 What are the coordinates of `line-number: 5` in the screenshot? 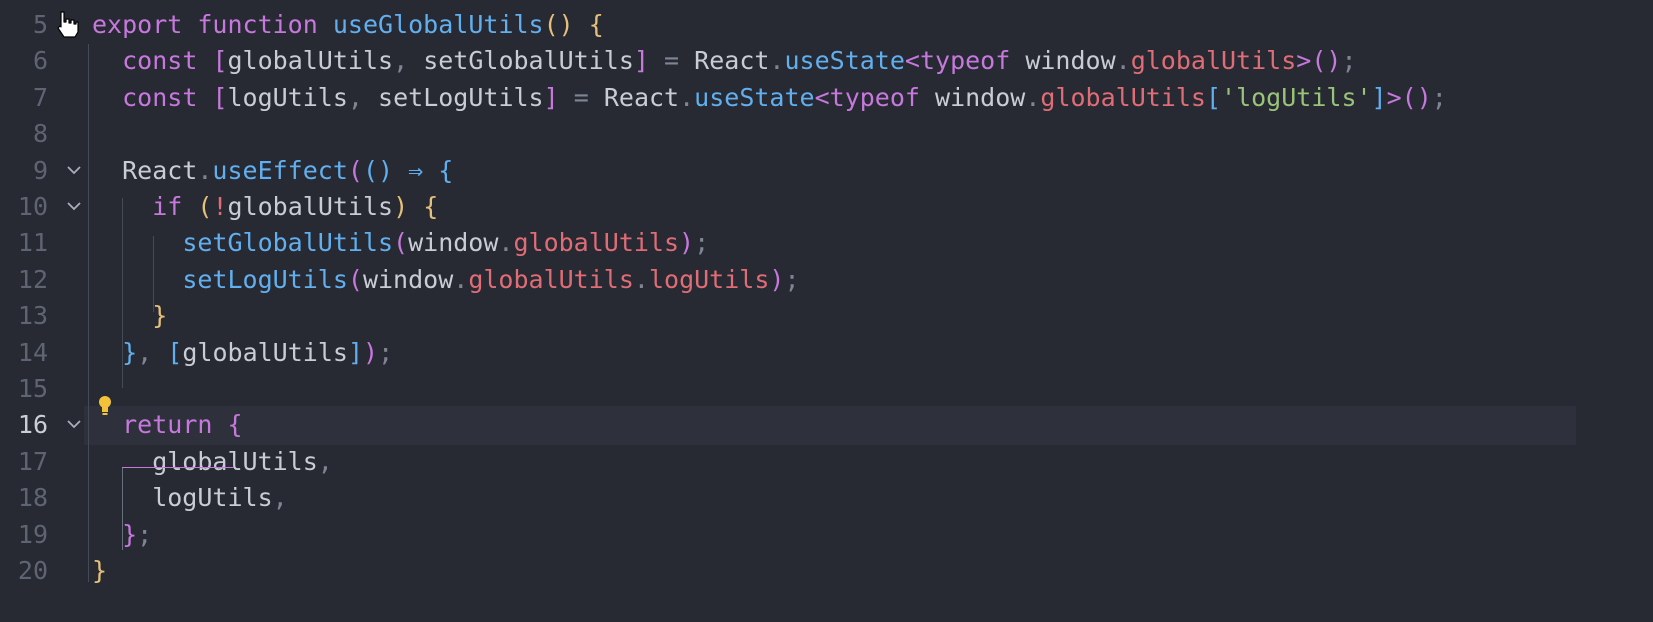 It's located at (40, 24).